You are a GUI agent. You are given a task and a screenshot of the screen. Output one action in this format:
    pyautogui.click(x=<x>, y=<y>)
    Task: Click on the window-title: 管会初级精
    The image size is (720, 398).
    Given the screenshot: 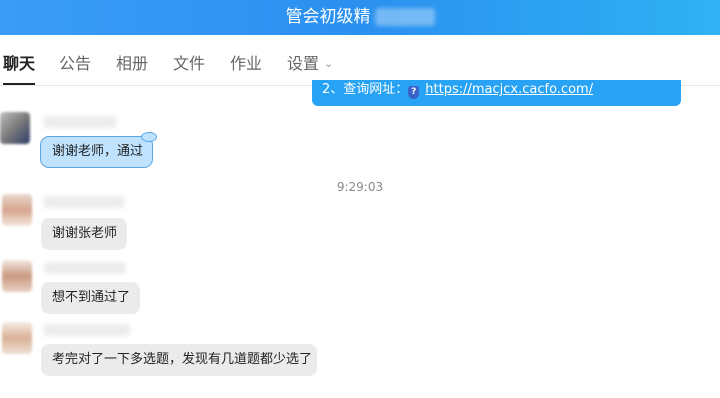 What is the action you would take?
    pyautogui.click(x=328, y=17)
    